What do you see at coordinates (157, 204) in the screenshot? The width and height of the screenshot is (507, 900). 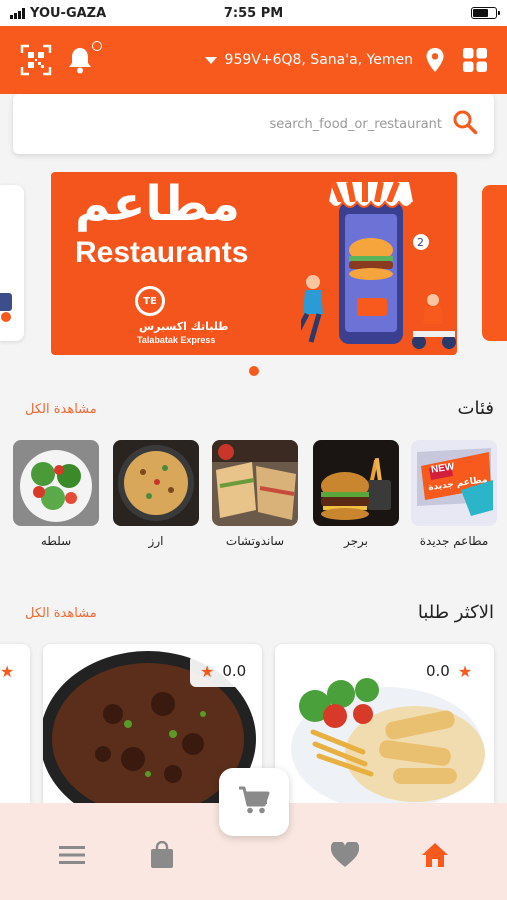 I see `banner-title-ar: مطاعم` at bounding box center [157, 204].